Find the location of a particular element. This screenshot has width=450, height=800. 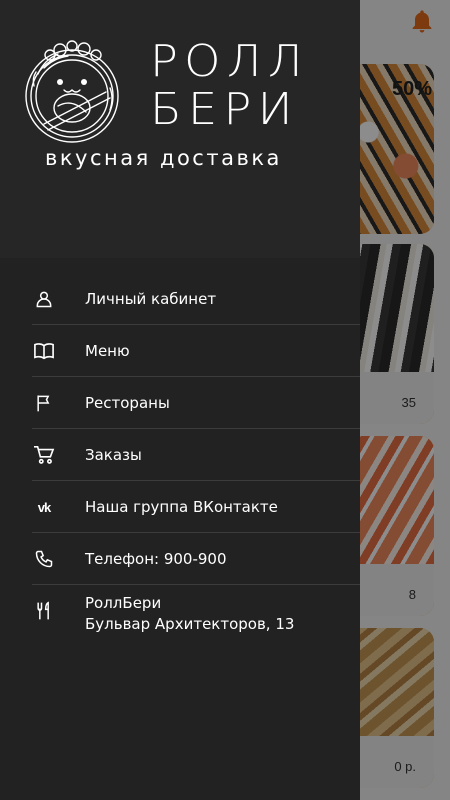

menu-item-account: Личный кабинет is located at coordinates (180, 299).